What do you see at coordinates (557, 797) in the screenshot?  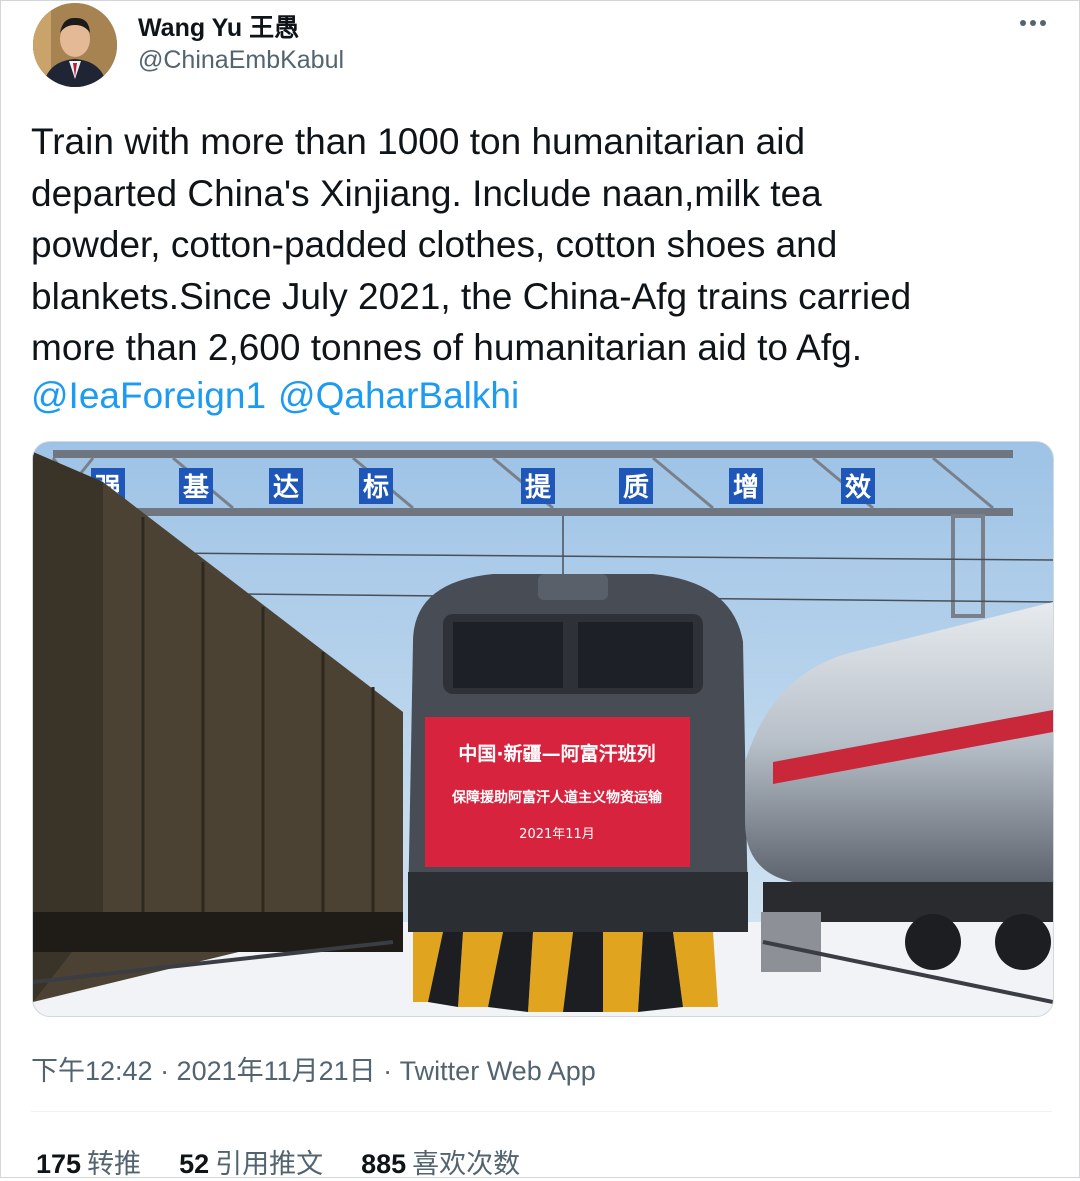 I see `train-banner-subtitle: 保障援助阿富汗人道主义物资运输` at bounding box center [557, 797].